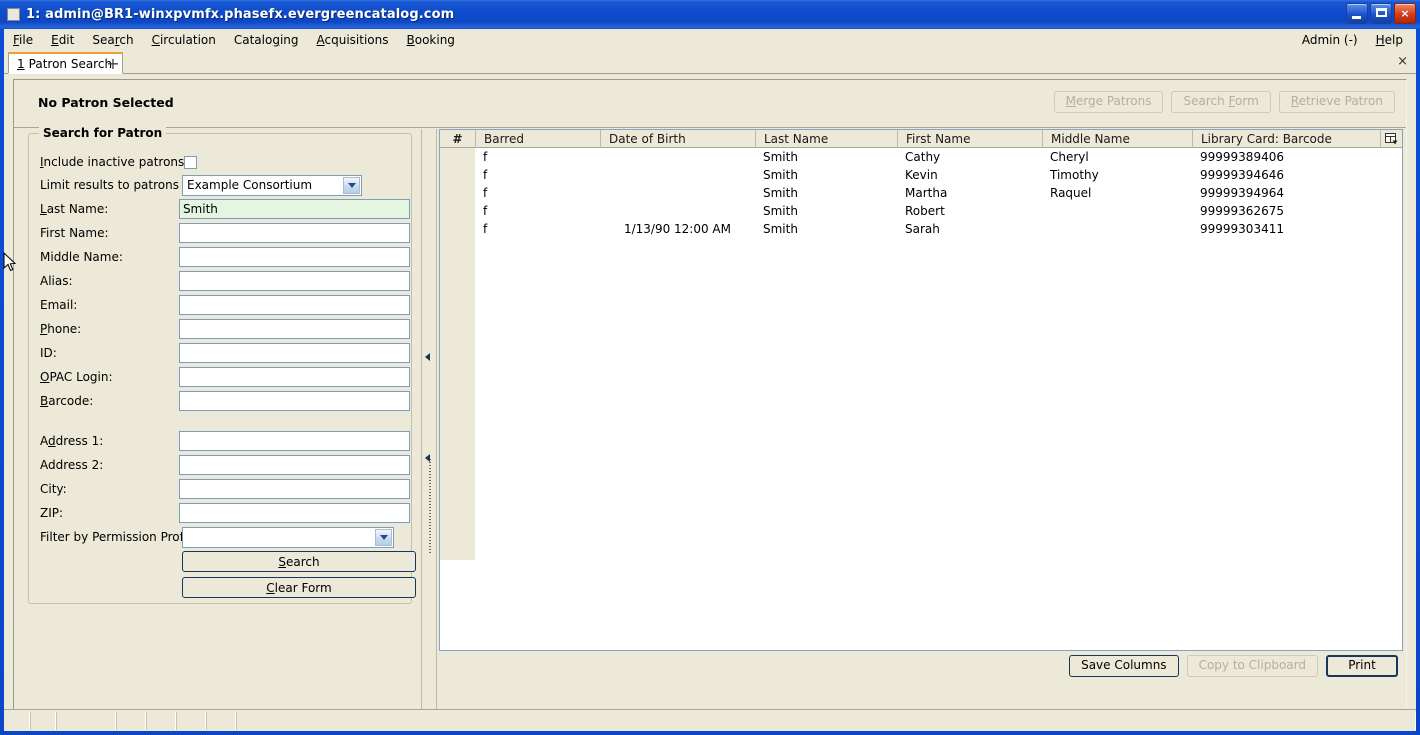 The width and height of the screenshot is (1420, 735). I want to click on menu-file: File, so click(23, 40).